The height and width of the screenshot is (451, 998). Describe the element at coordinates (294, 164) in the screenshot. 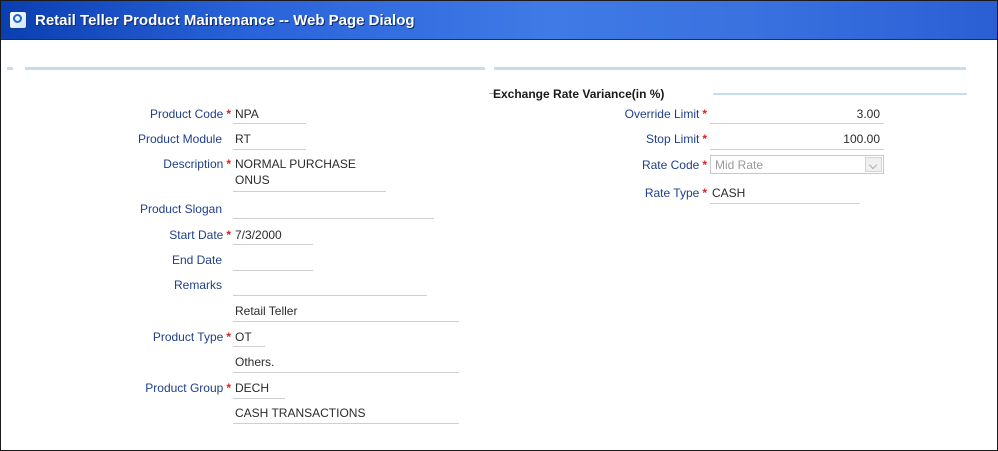

I see `description-field-line1: NORMAL PURCHASE` at that location.